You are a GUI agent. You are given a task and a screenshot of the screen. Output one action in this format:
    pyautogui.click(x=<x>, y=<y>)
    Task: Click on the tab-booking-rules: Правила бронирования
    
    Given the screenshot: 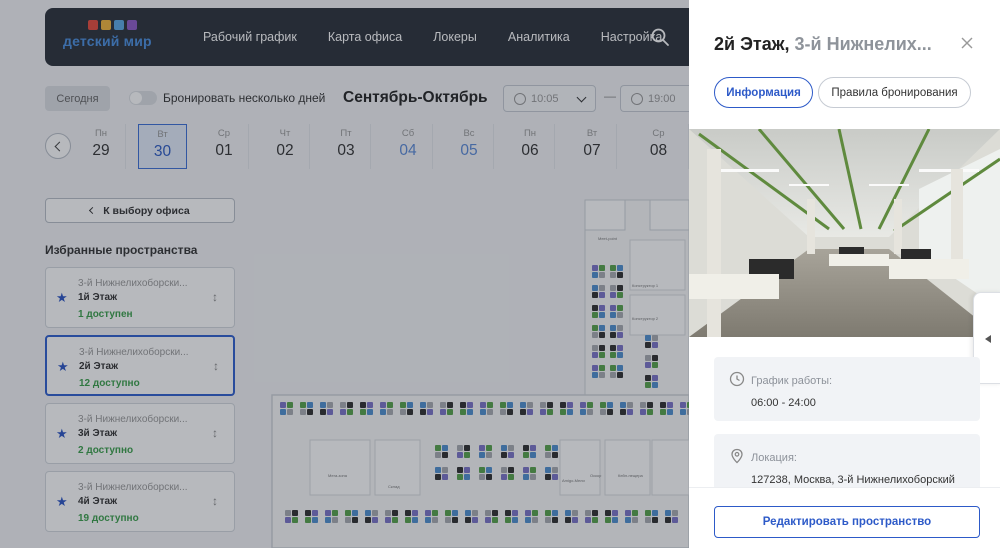 What is the action you would take?
    pyautogui.click(x=894, y=92)
    